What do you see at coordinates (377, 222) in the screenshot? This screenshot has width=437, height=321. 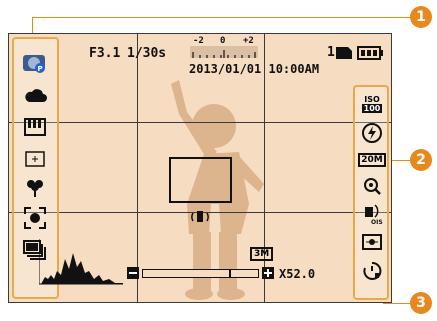 I see `svg-text: OIS` at bounding box center [377, 222].